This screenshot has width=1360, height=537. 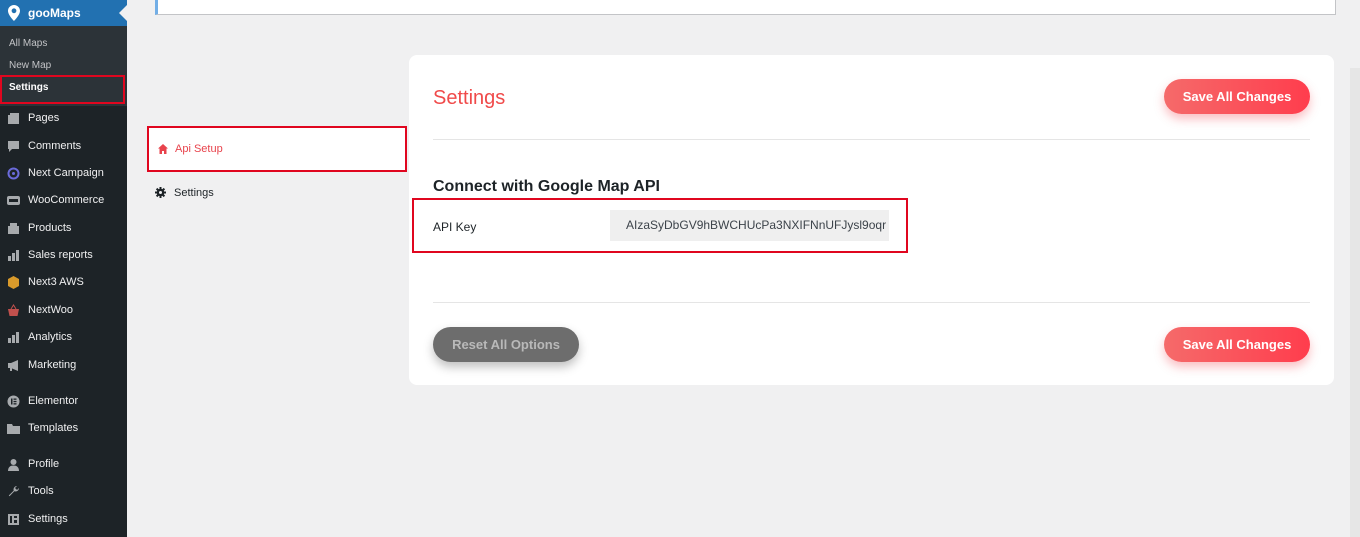 I want to click on sidebar-item-label: Comments, so click(x=55, y=146).